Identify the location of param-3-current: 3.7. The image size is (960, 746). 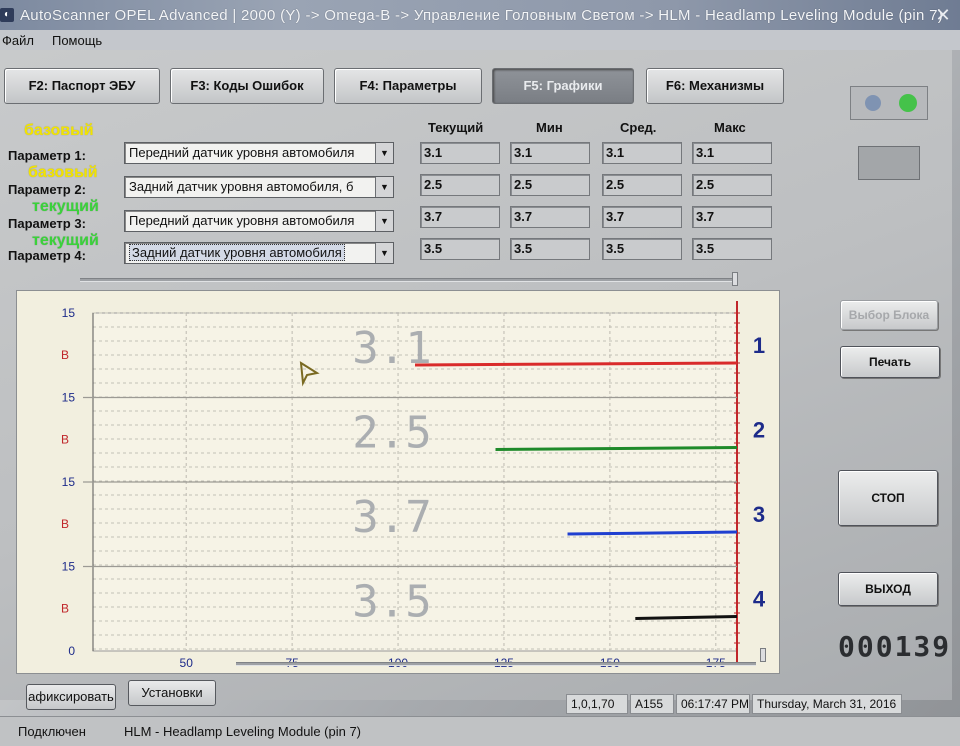
(460, 217).